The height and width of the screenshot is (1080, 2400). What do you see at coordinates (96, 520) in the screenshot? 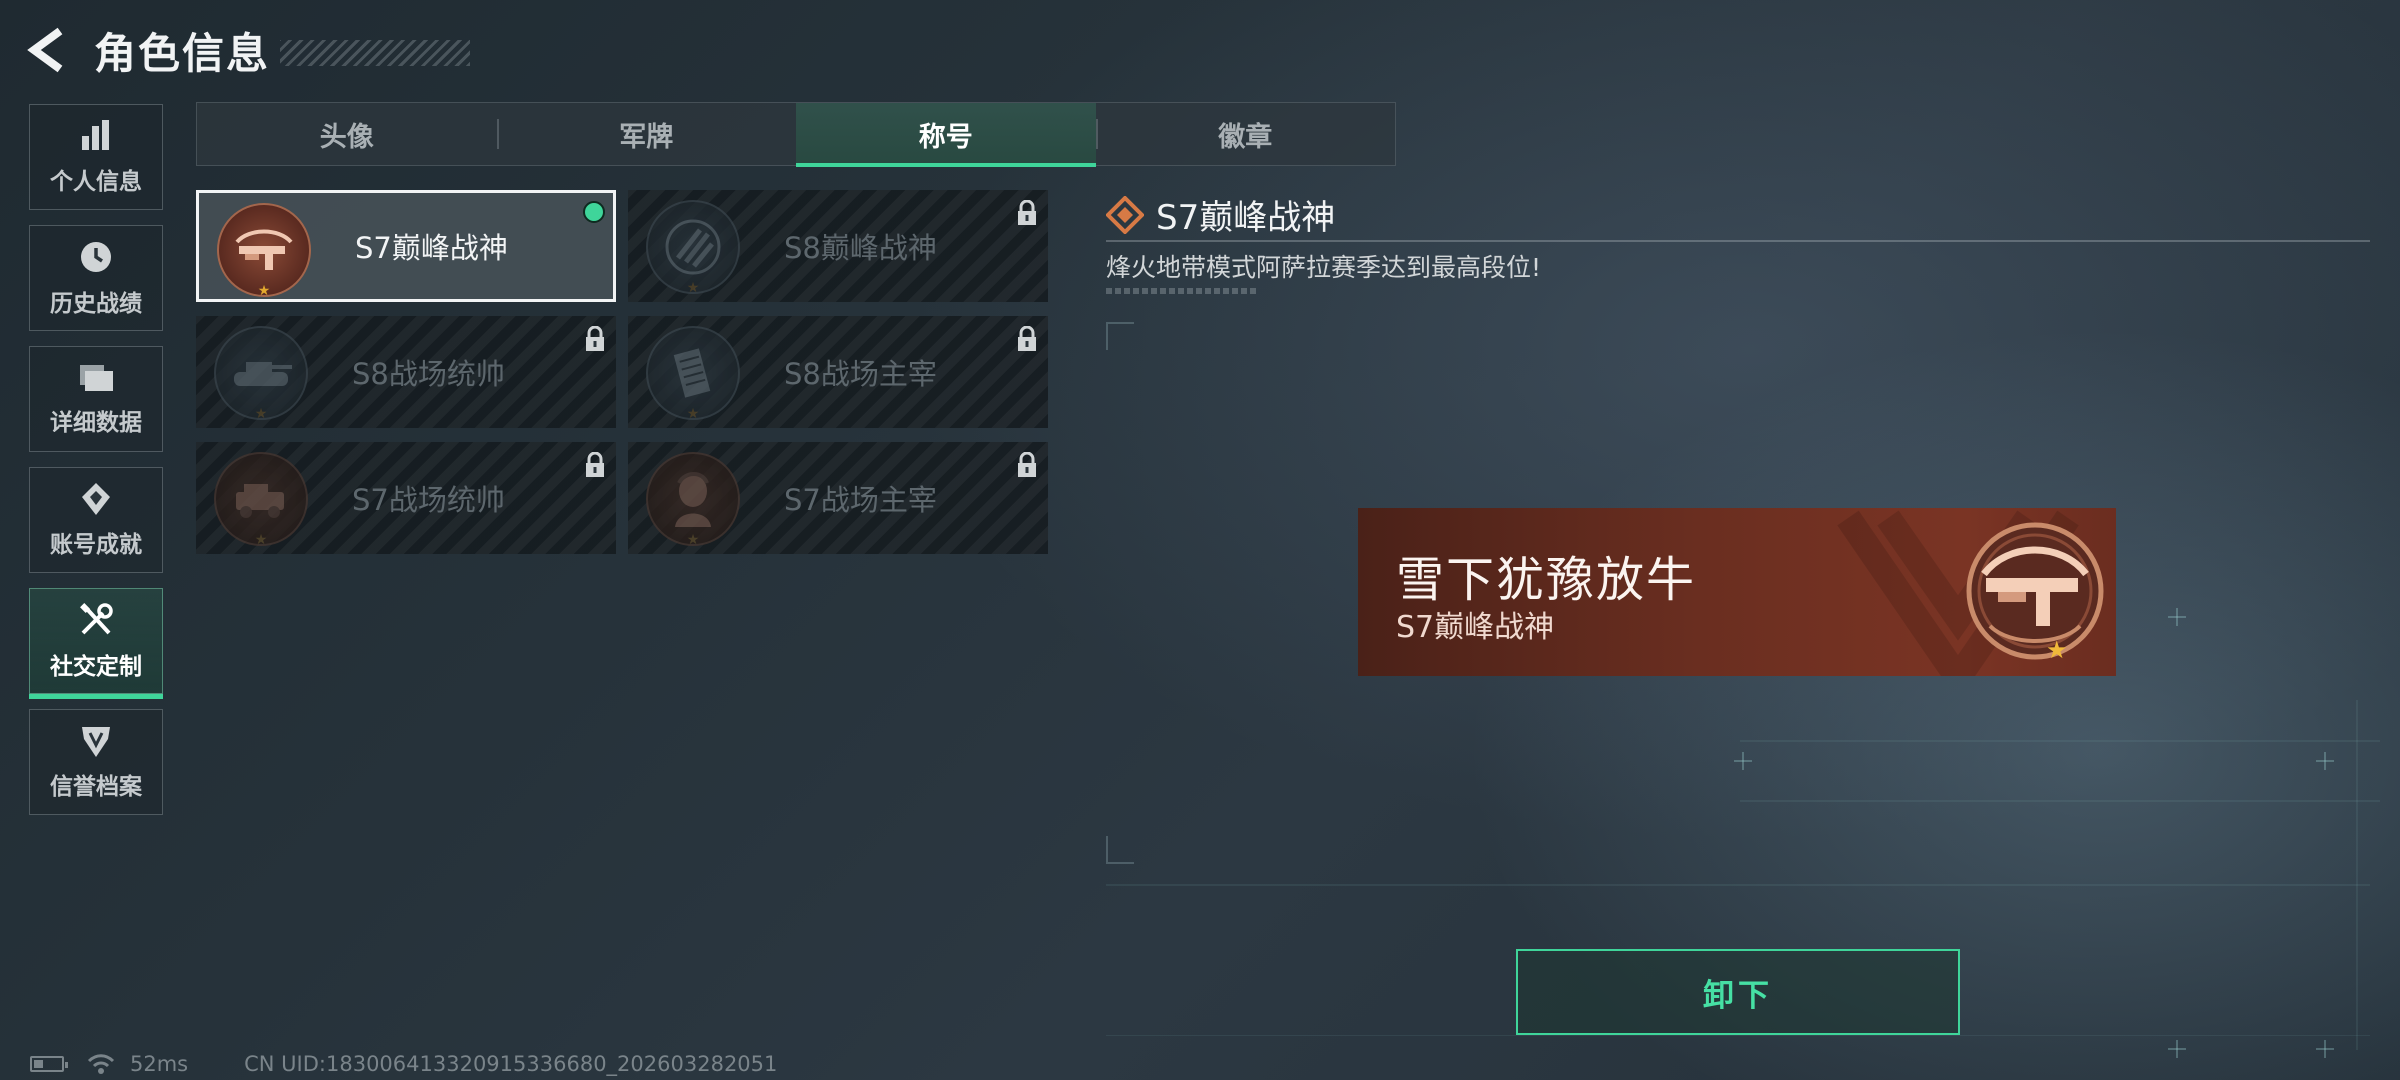
I see `sidebar-item-achievements: 账号成就` at bounding box center [96, 520].